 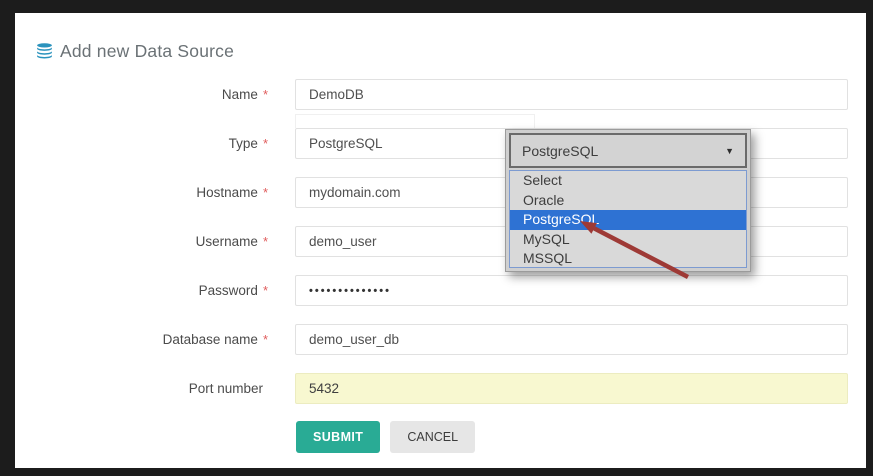 I want to click on type-select-dropdown: PostgreSQL ▼, so click(x=628, y=150).